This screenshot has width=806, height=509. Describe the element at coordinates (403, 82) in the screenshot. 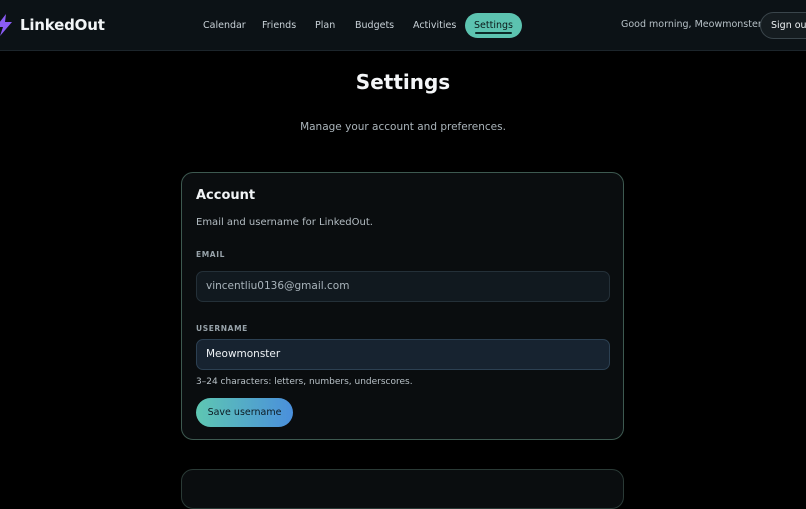

I see `page-title: Settings` at that location.